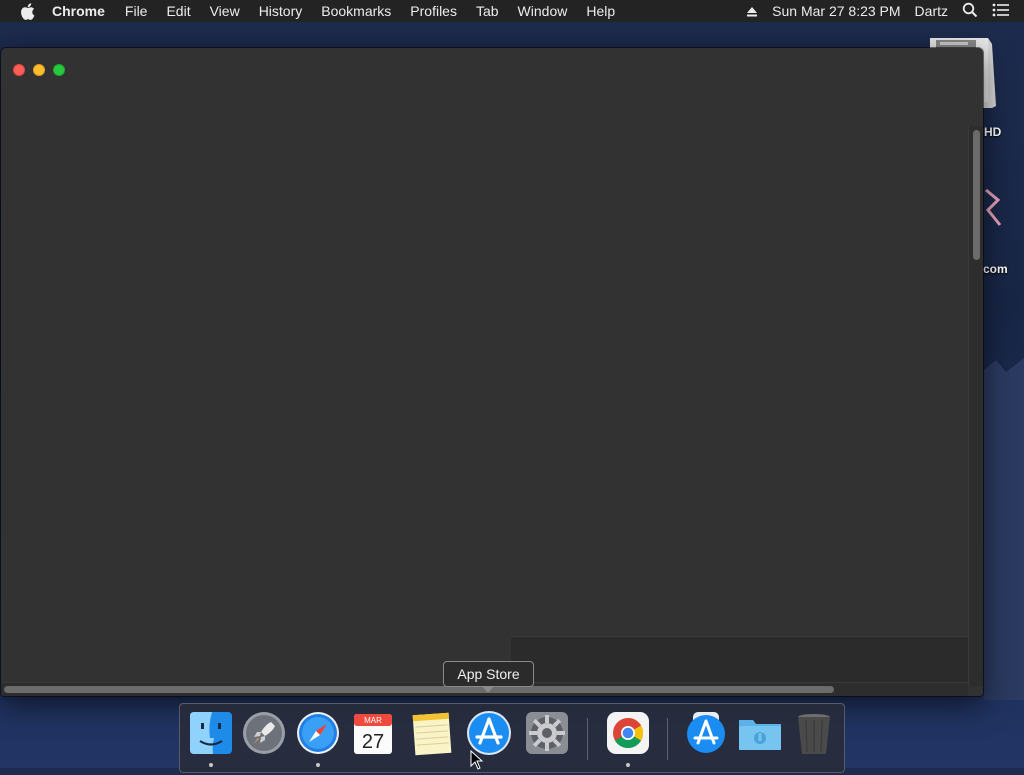  I want to click on dock-tooltip: App Store, so click(488, 674).